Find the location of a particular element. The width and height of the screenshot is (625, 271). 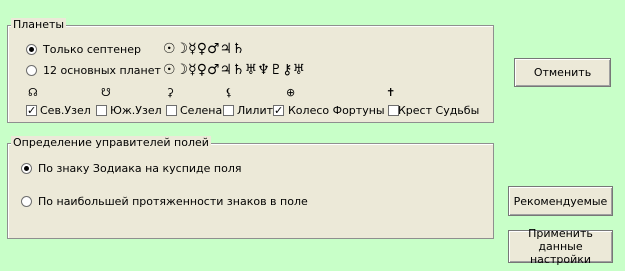

radio-septener: Только септенер is located at coordinates (83, 49).